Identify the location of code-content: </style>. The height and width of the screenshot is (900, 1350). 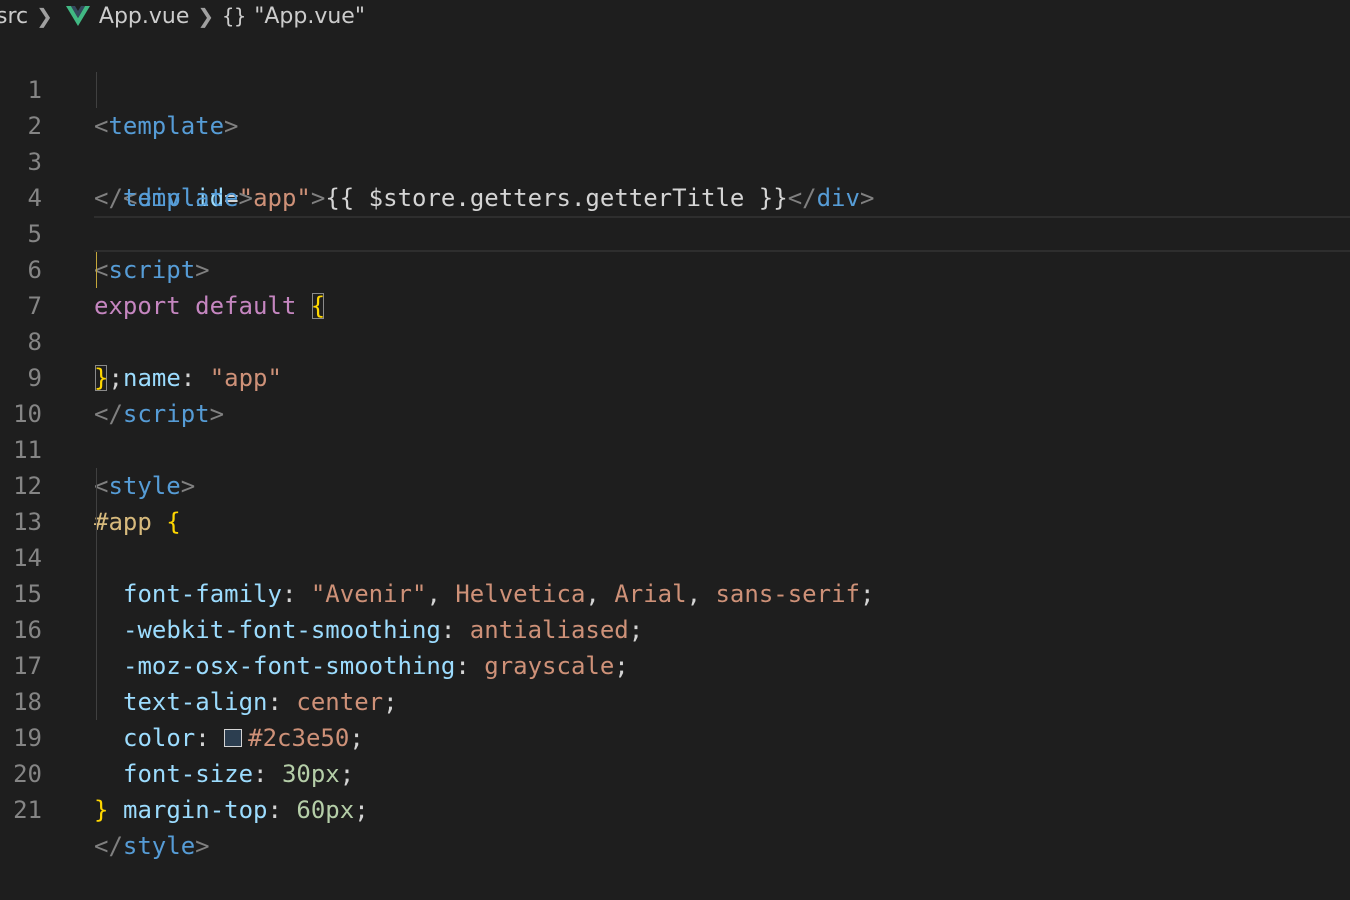
(152, 846).